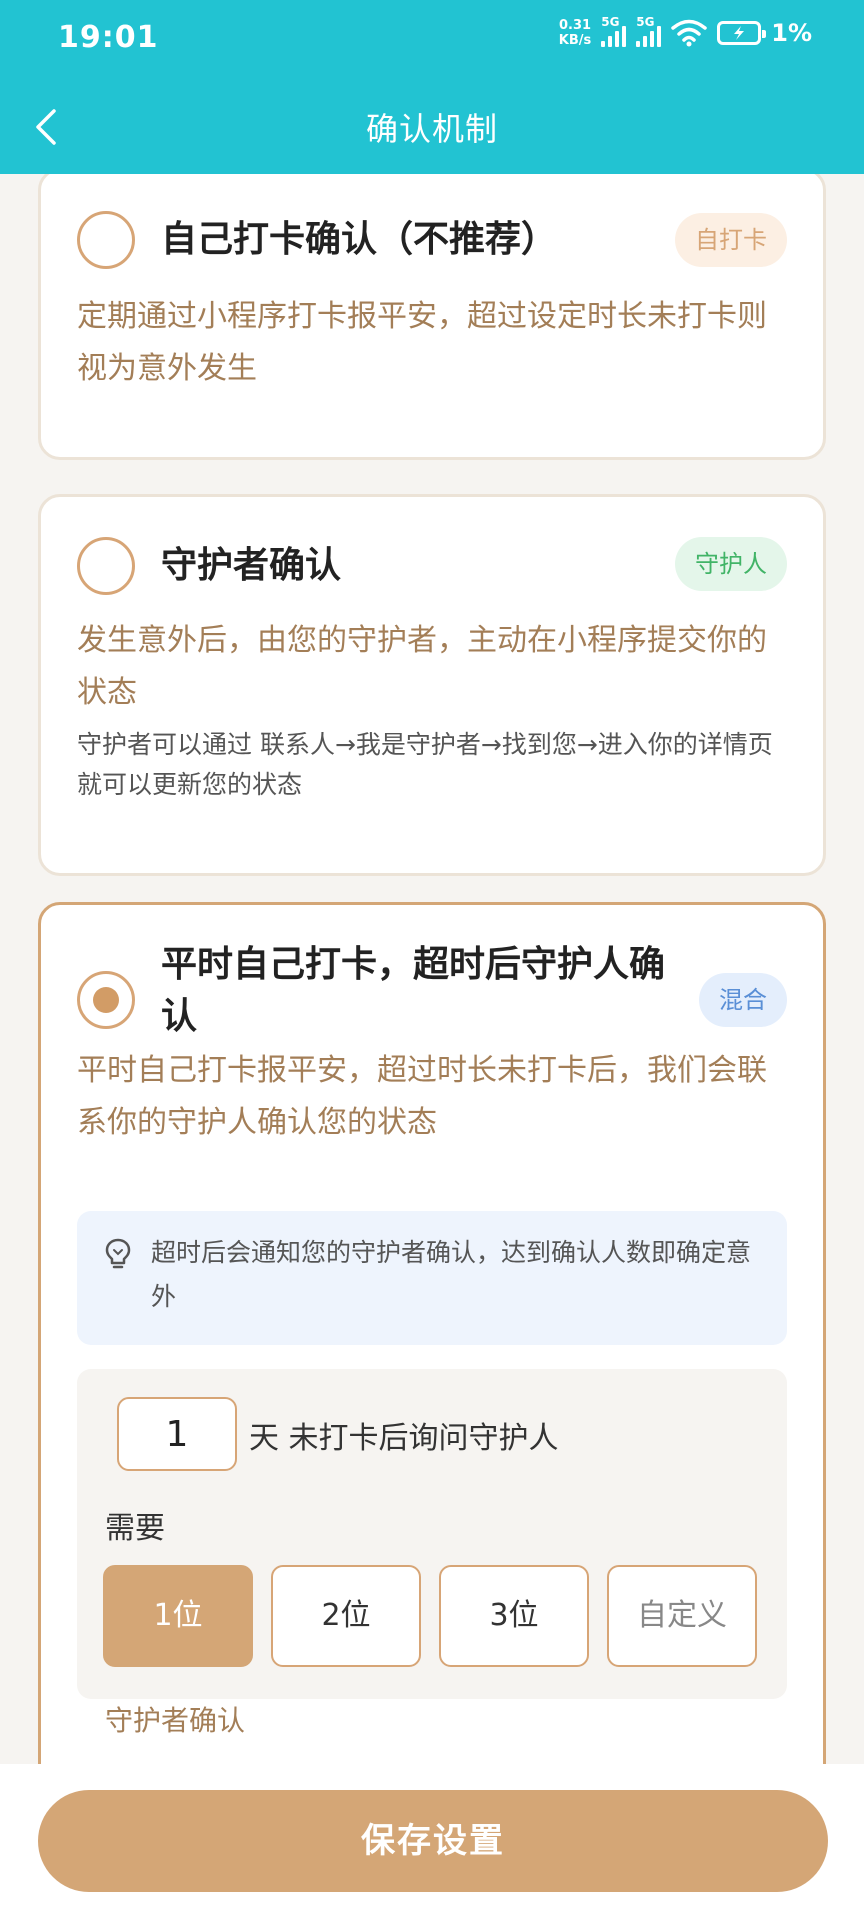 The width and height of the screenshot is (864, 1920). Describe the element at coordinates (731, 564) in the screenshot. I see `badge-guardian: 守护人` at that location.